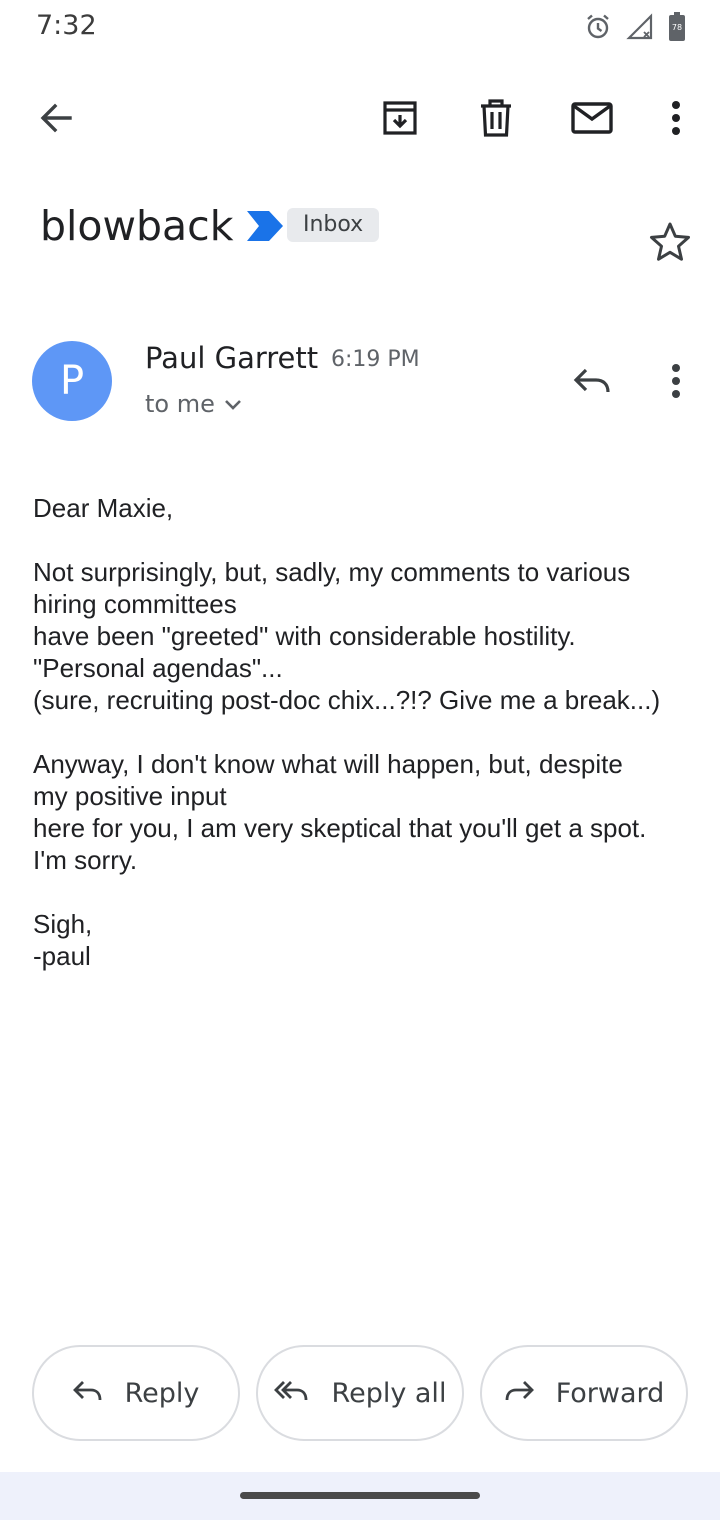 The image size is (720, 1520). I want to click on email-subject: blowback, so click(137, 226).